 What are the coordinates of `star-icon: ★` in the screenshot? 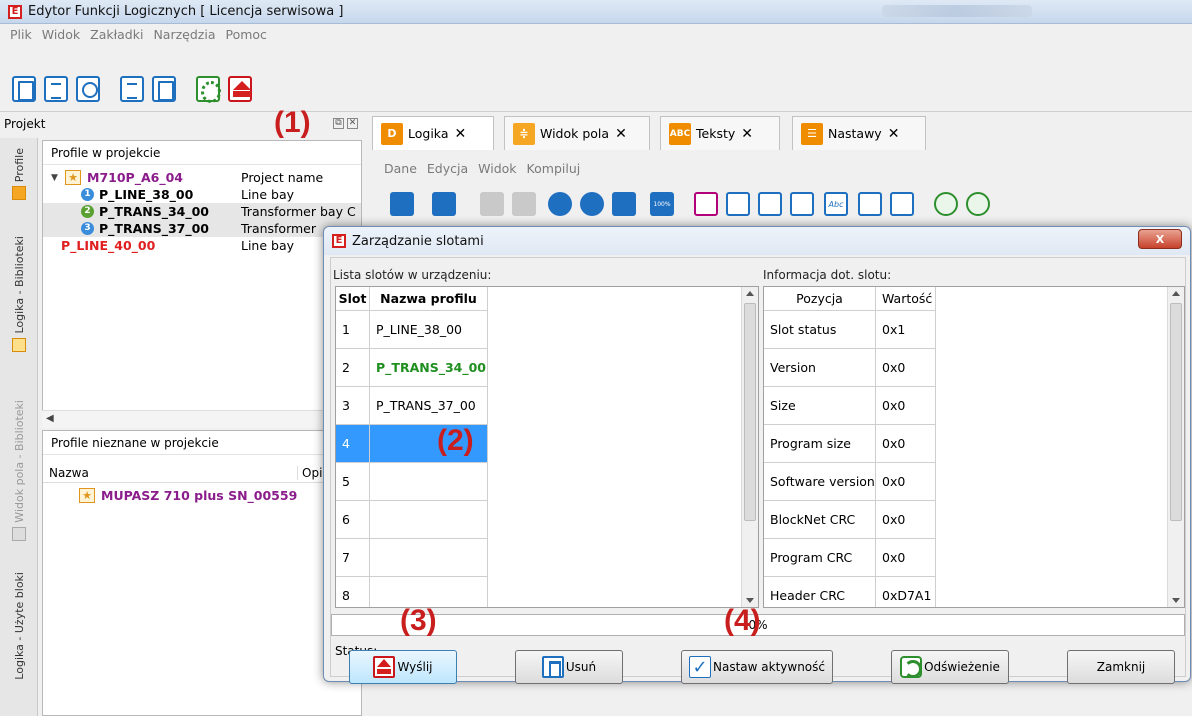 It's located at (73, 177).